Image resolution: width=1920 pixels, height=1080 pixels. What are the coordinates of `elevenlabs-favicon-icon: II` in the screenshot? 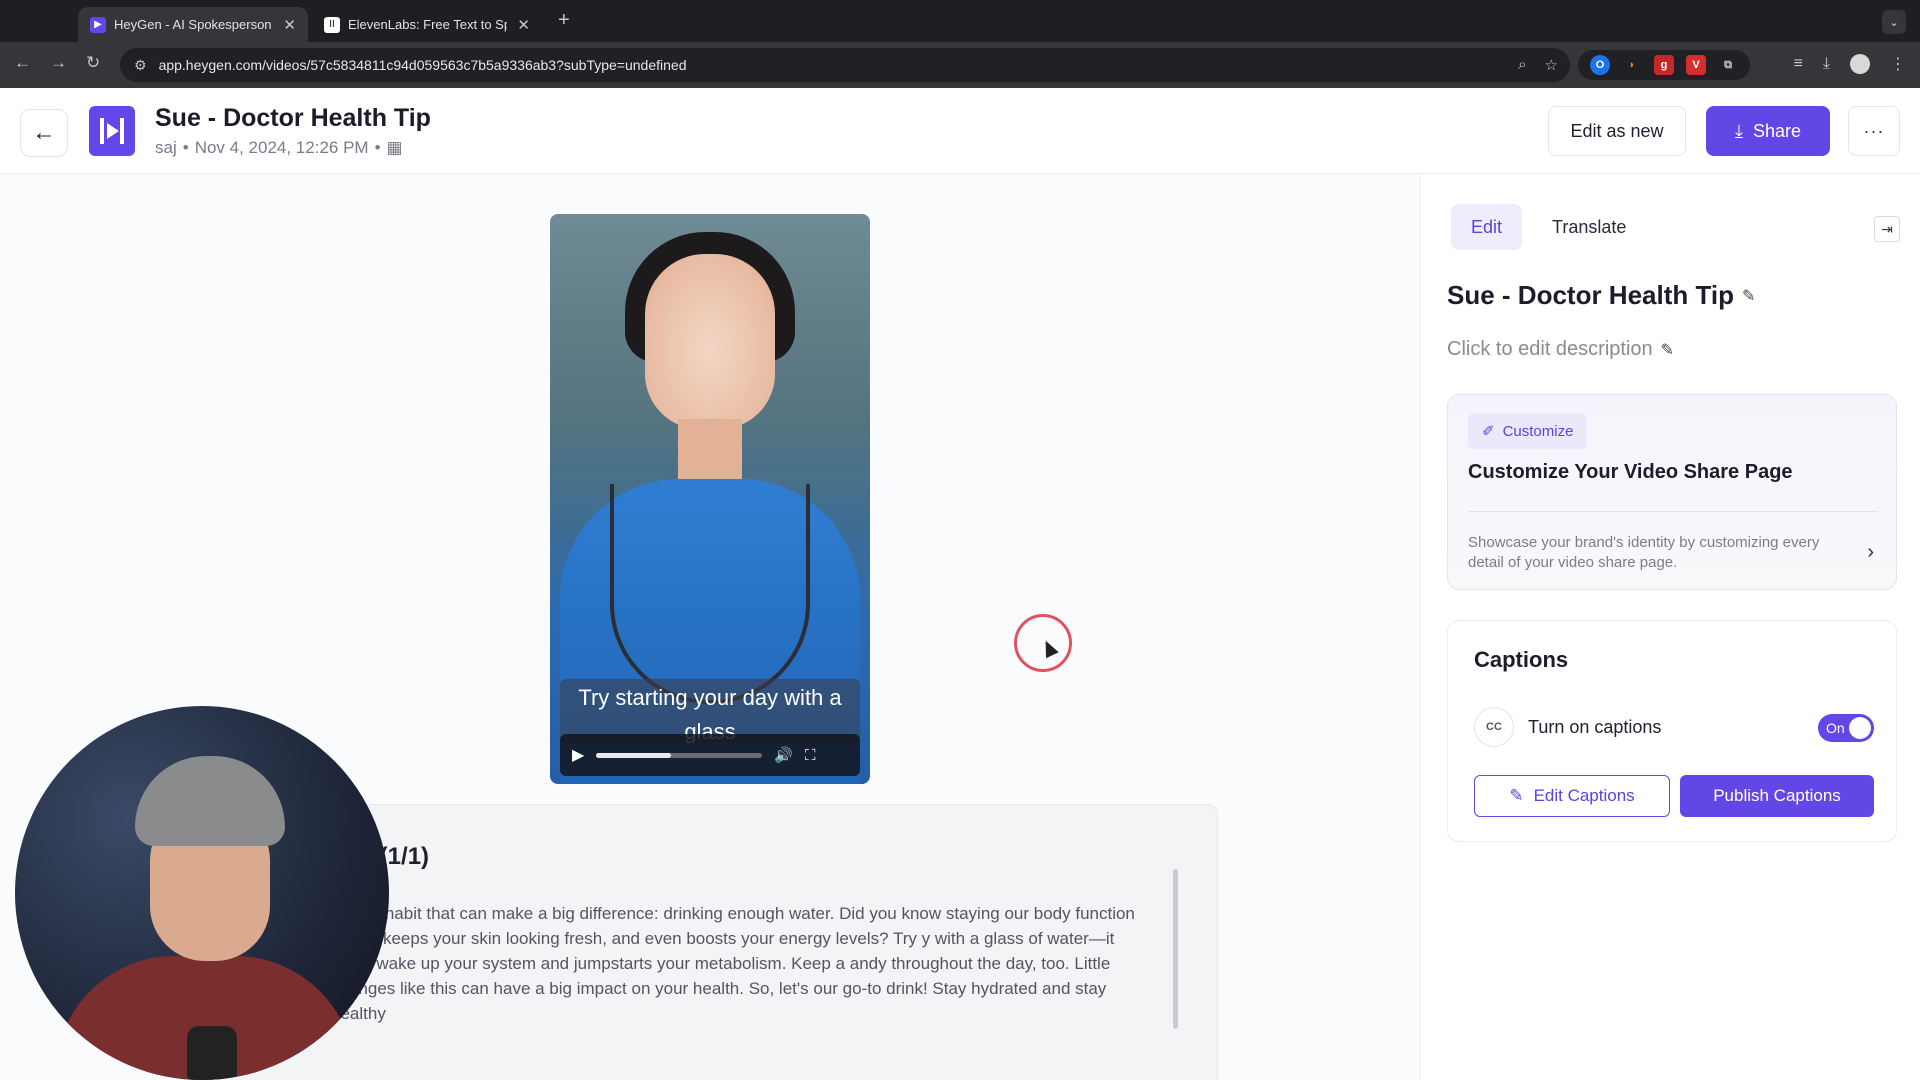 It's located at (332, 24).